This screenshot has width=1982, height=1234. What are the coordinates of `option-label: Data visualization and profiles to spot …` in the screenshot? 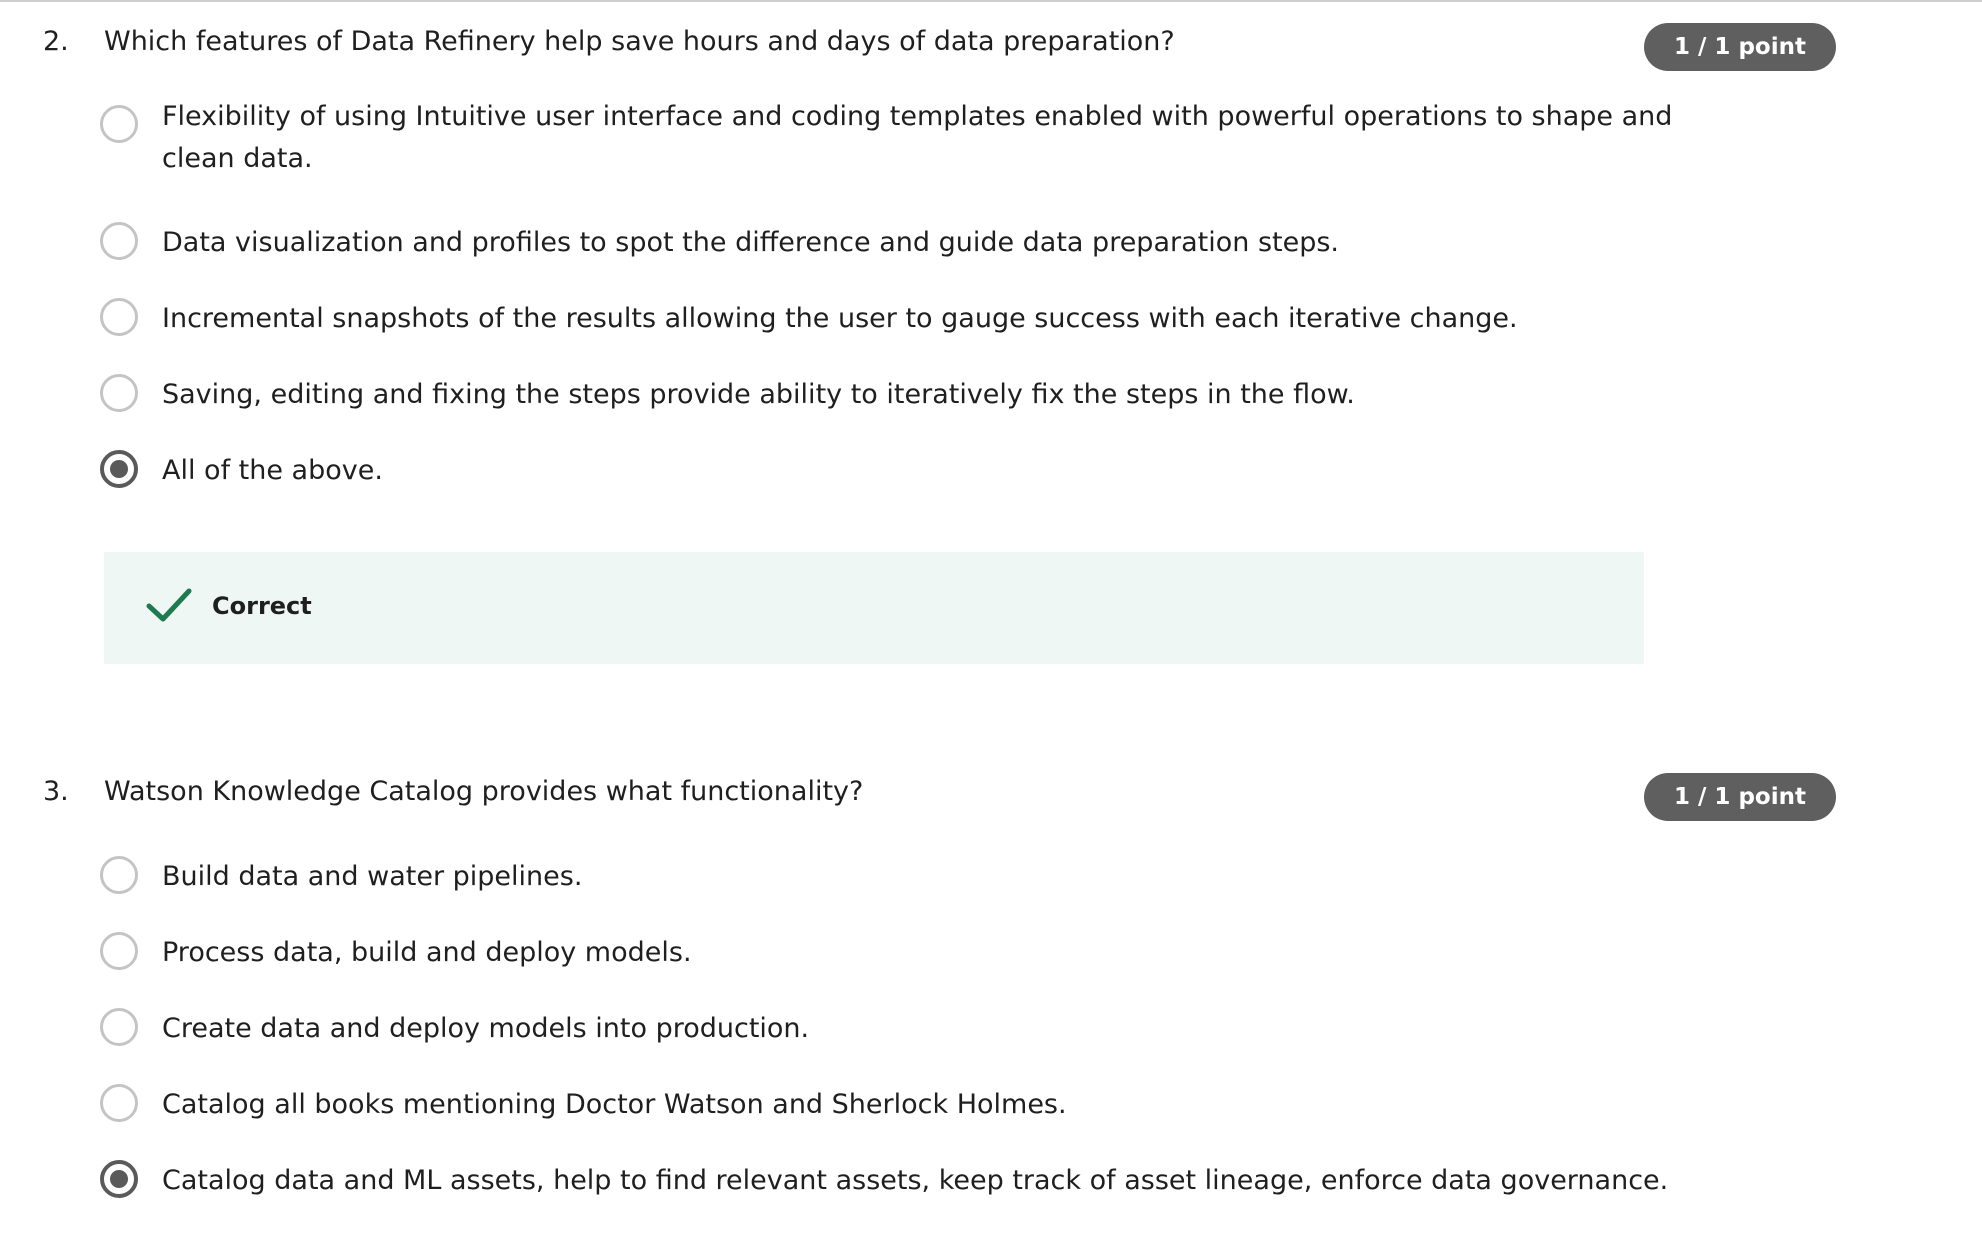 It's located at (750, 242).